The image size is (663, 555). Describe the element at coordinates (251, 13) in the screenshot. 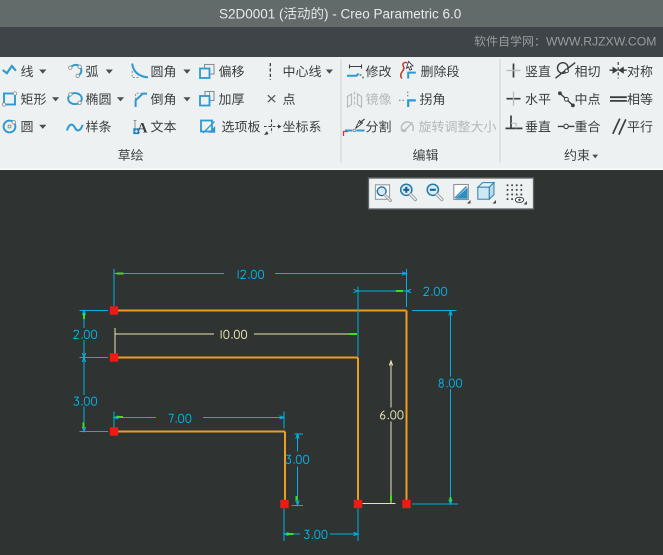

I see `svg-text: S2D0001 (` at that location.